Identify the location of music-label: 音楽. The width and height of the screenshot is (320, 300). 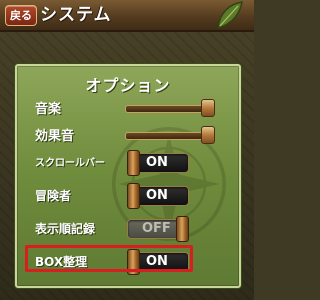
(48, 109).